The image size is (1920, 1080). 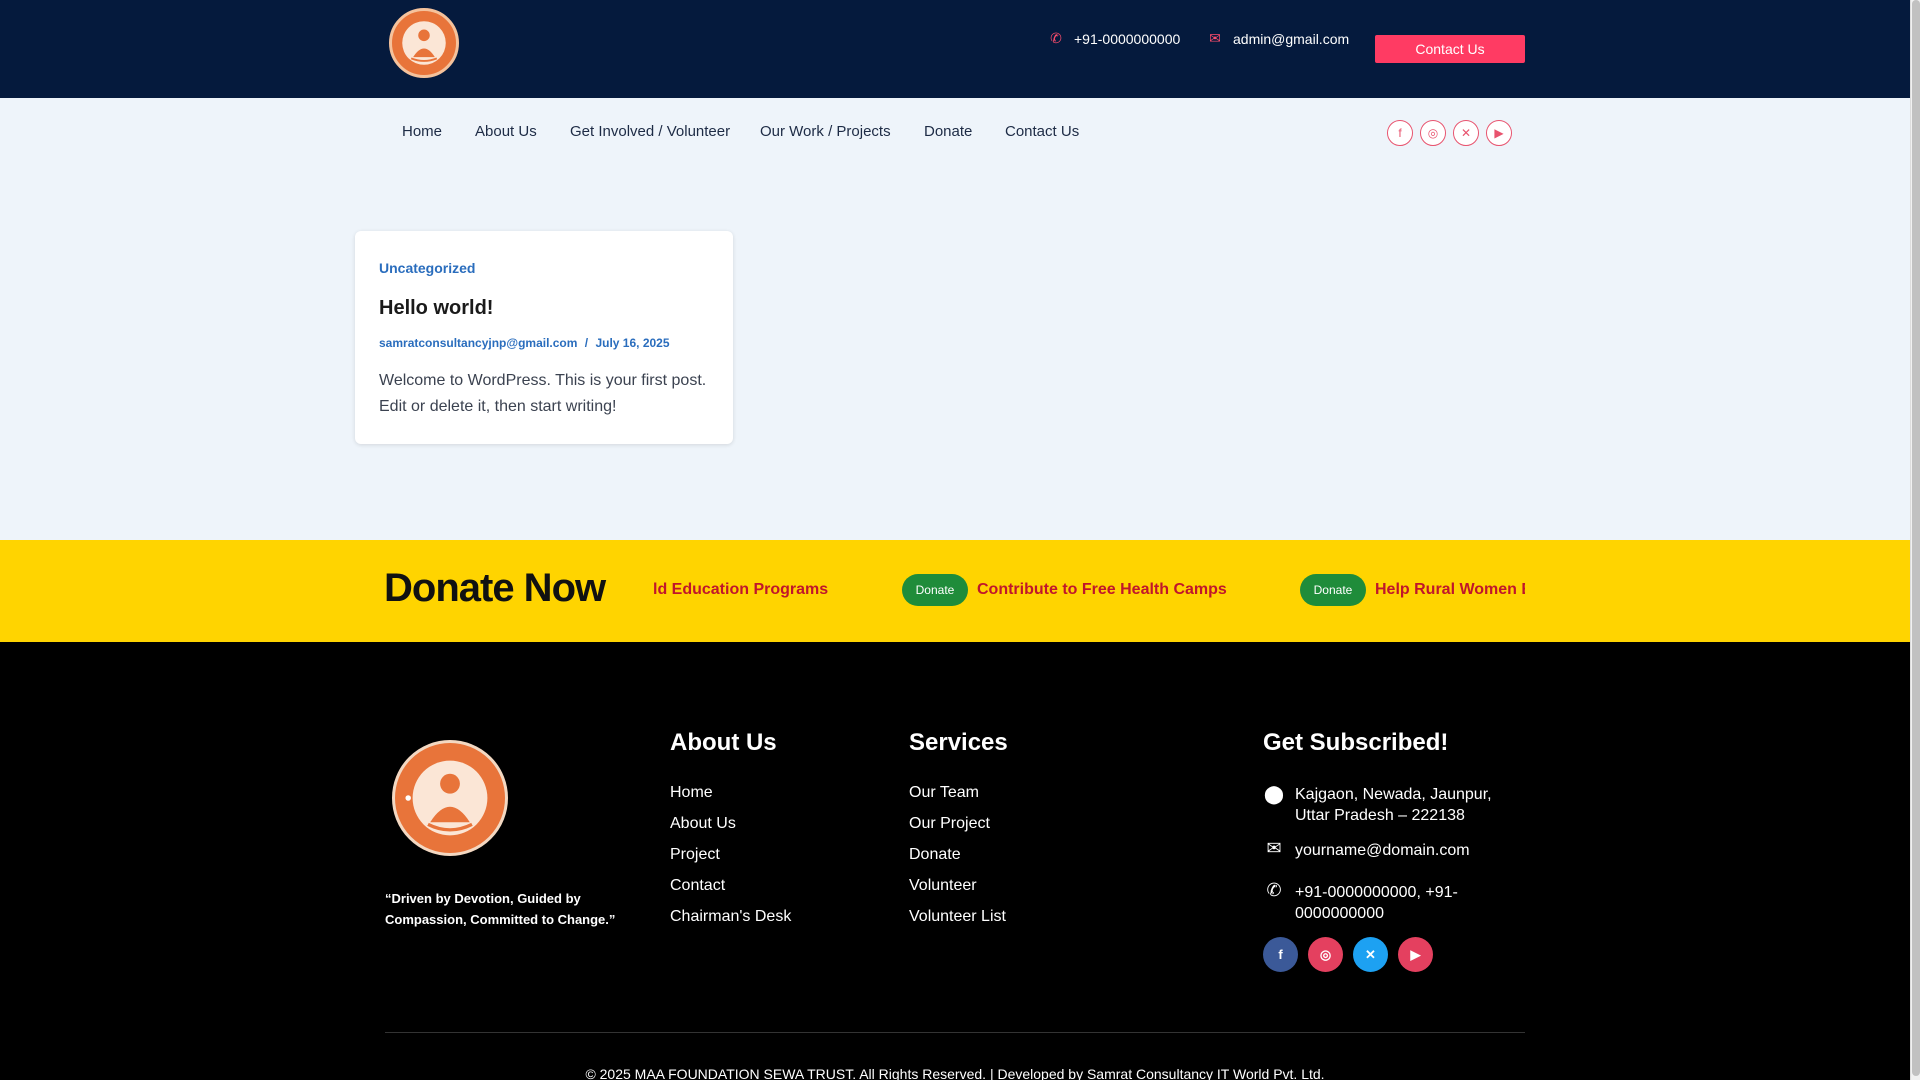 What do you see at coordinates (943, 886) in the screenshot?
I see `footer-link-volunteer: Volunteer` at bounding box center [943, 886].